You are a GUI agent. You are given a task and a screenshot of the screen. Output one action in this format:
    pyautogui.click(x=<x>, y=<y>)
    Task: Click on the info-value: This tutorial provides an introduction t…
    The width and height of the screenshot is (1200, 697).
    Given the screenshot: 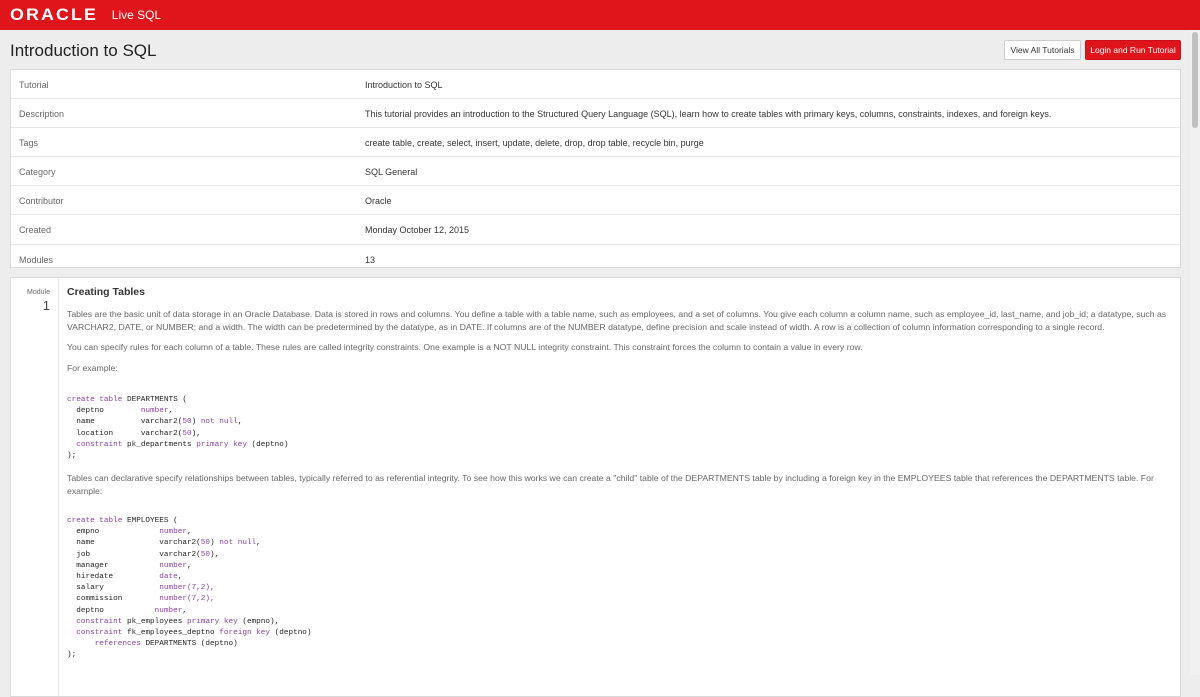 What is the action you would take?
    pyautogui.click(x=708, y=114)
    